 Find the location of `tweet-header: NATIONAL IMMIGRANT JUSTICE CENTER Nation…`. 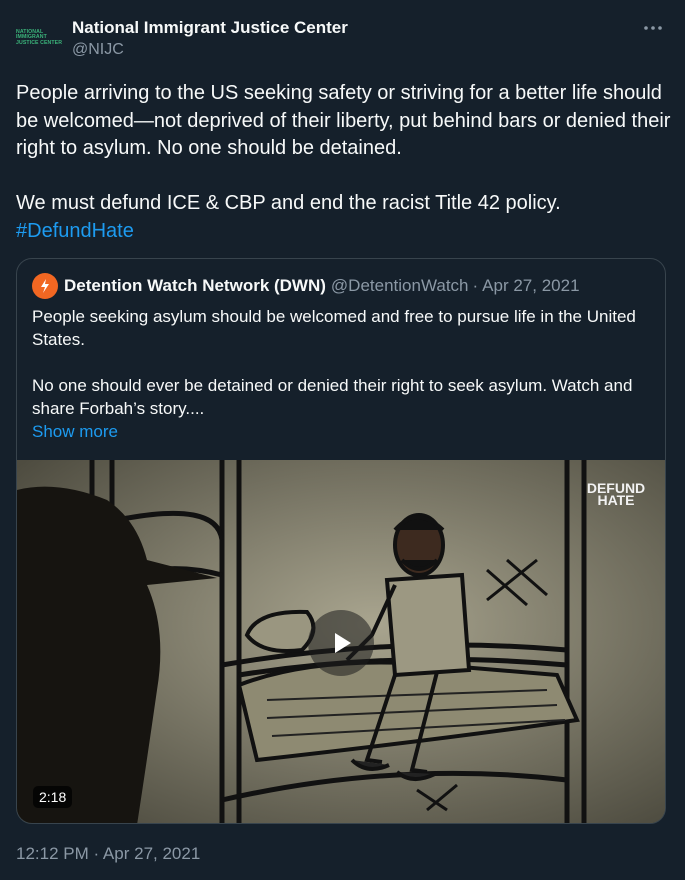

tweet-header: NATIONAL IMMIGRANT JUSTICE CENTER Nation… is located at coordinates (342, 39).